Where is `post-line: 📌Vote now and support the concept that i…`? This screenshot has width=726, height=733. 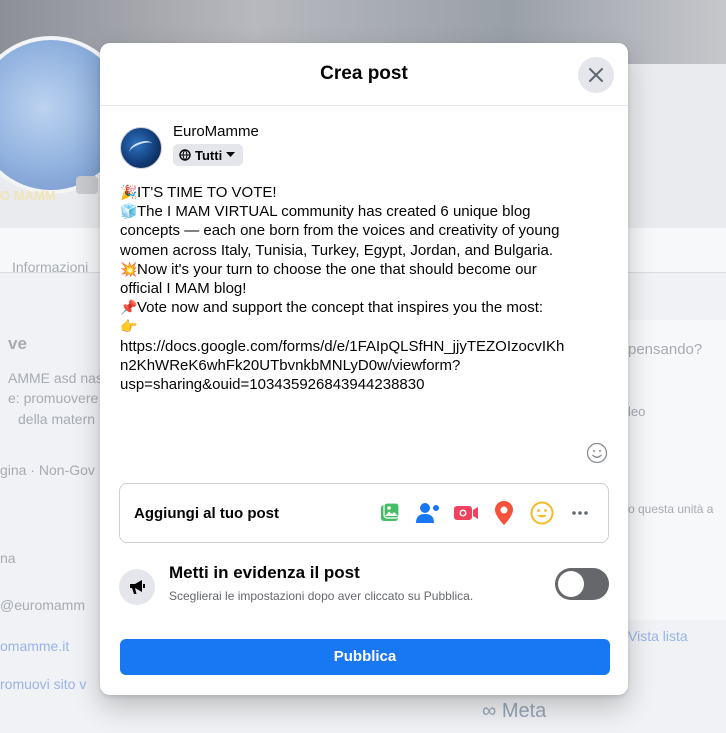
post-line: 📌Vote now and support the concept that i… is located at coordinates (368, 307).